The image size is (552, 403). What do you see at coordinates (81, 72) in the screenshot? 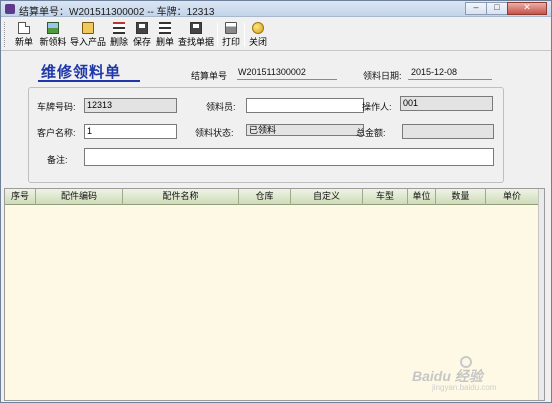
I see `bill-title: 维修领料单` at bounding box center [81, 72].